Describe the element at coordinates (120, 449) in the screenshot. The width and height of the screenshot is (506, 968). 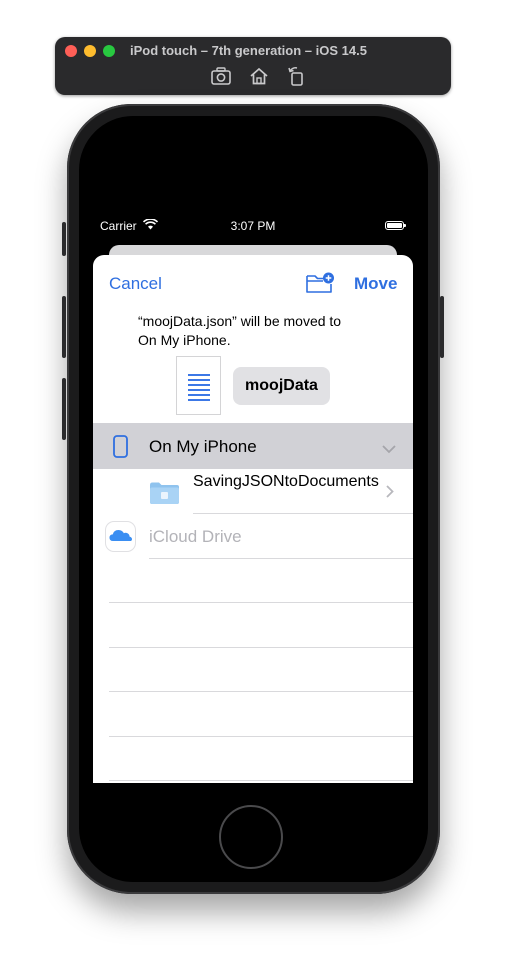
I see `iphone-icon` at that location.